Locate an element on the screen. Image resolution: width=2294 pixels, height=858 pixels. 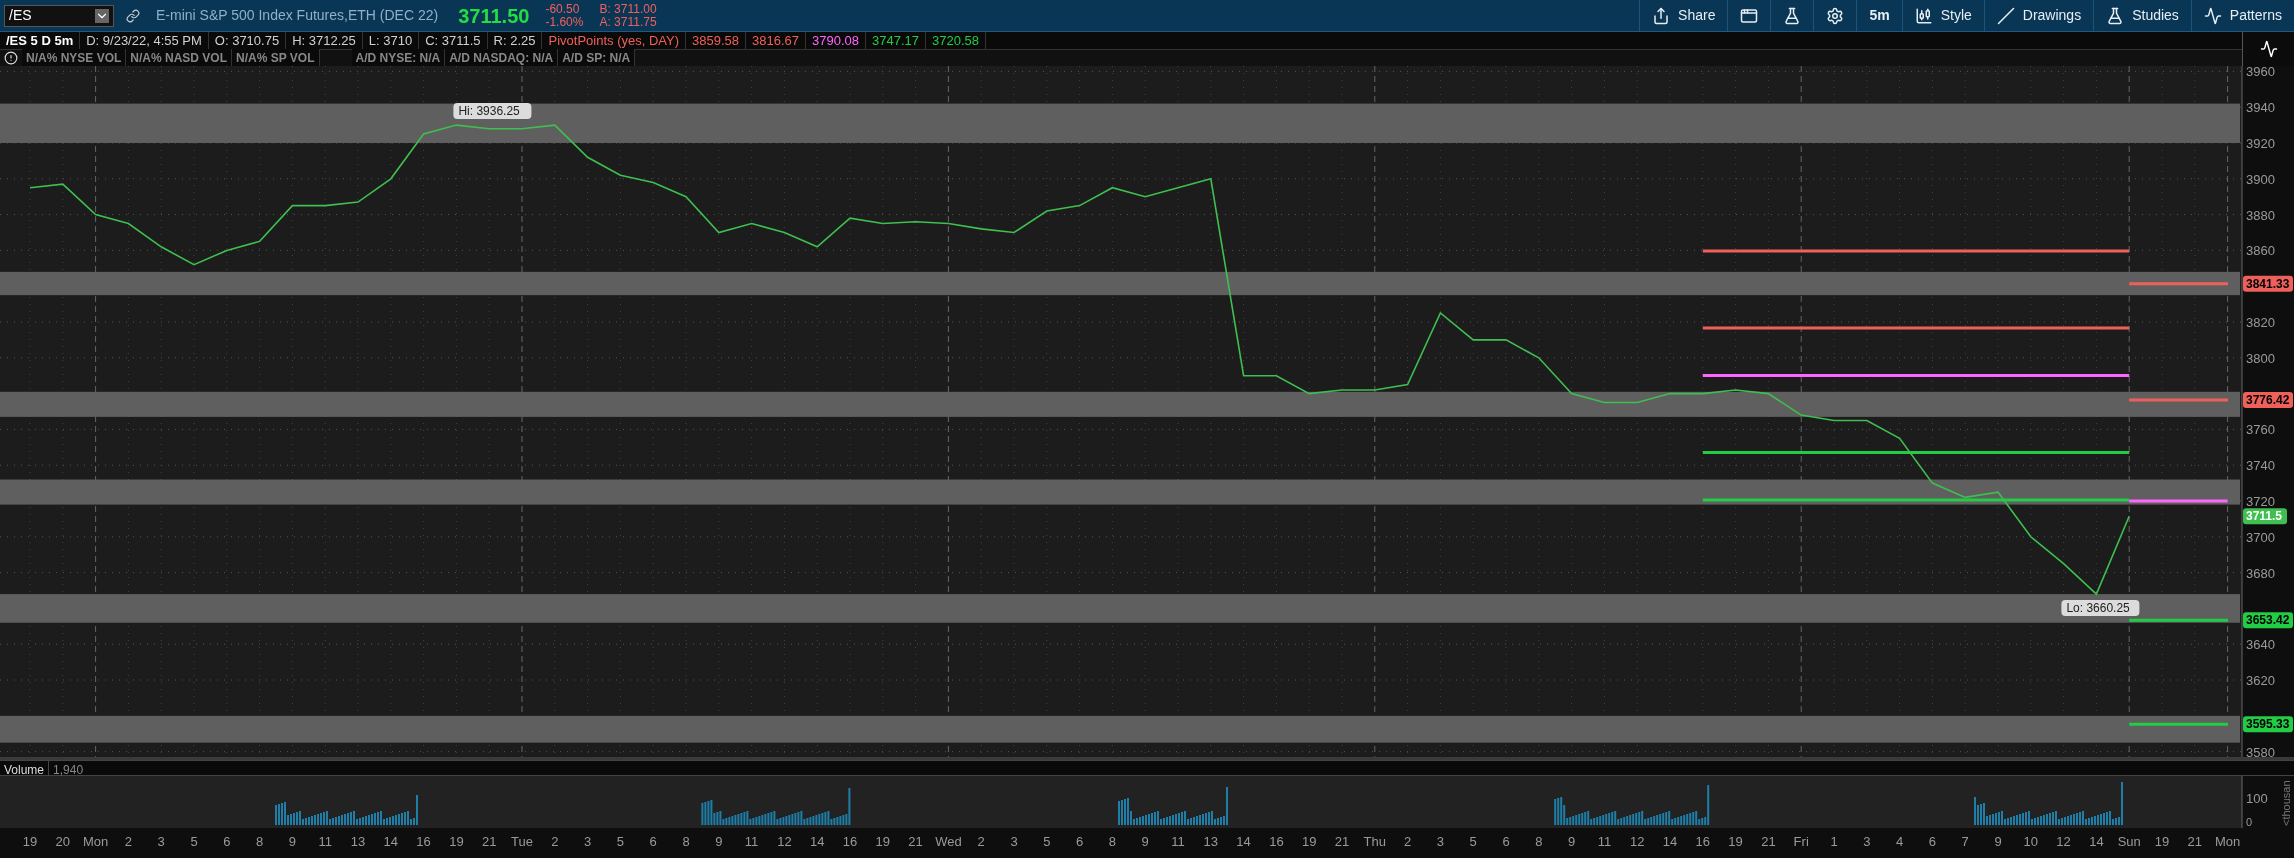
indicator-label: A/D SP: N/A is located at coordinates (597, 58).